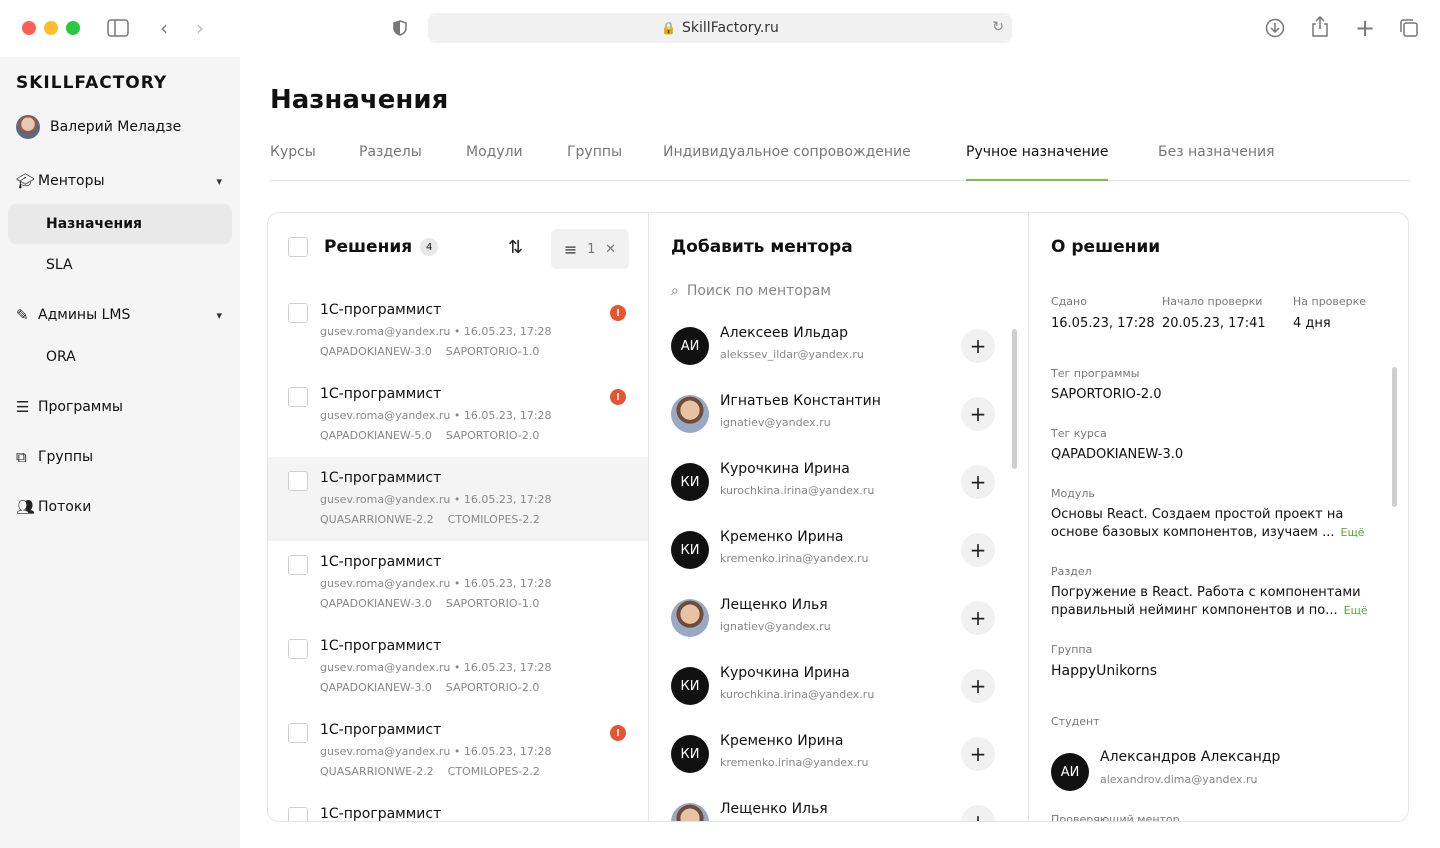 The image size is (1440, 848). What do you see at coordinates (494, 162) in the screenshot?
I see `tab-modules: Модули` at bounding box center [494, 162].